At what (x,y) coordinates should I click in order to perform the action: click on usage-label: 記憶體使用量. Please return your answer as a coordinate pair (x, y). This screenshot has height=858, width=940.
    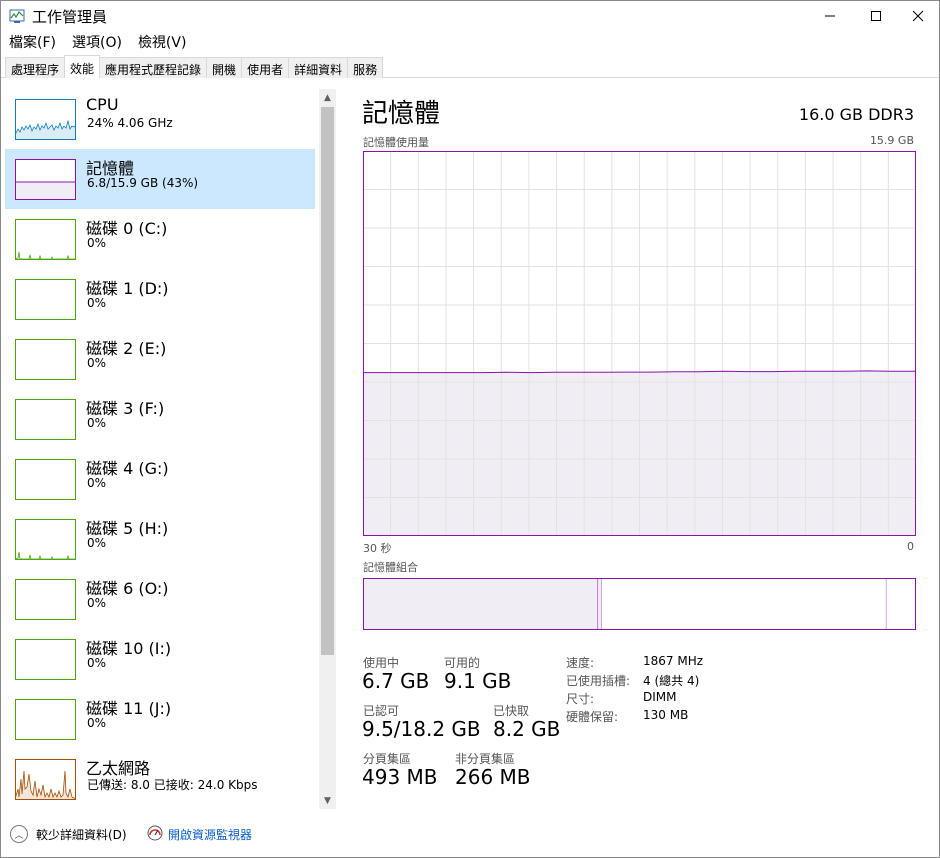
    Looking at the image, I should click on (396, 142).